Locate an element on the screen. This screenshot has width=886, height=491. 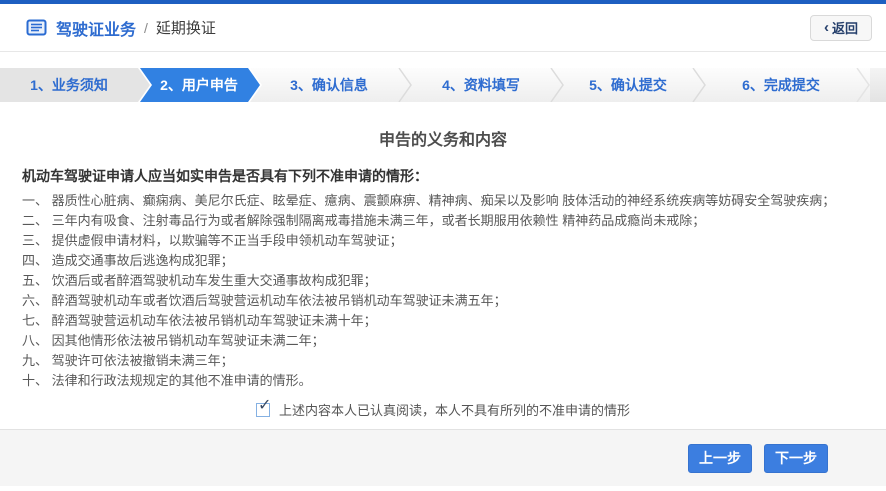
back-button-label: 返回 is located at coordinates (844, 28).